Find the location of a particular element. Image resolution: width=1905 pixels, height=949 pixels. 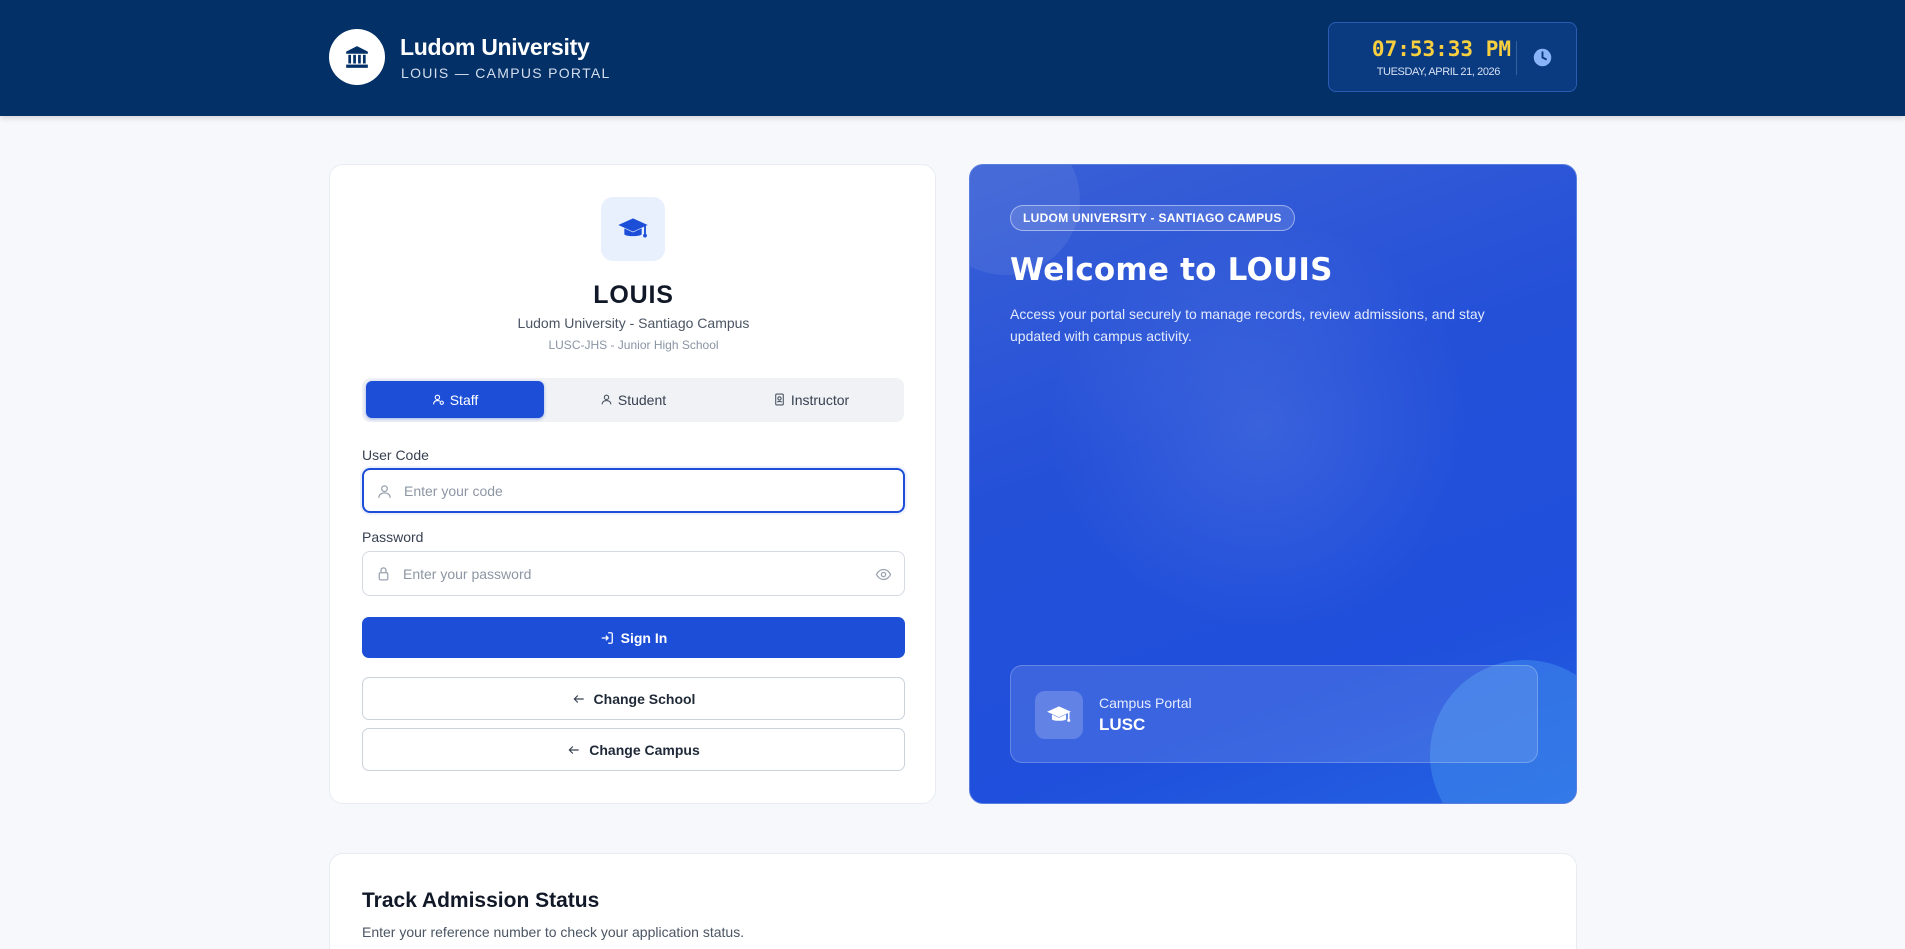

clock-icon is located at coordinates (1542, 57).